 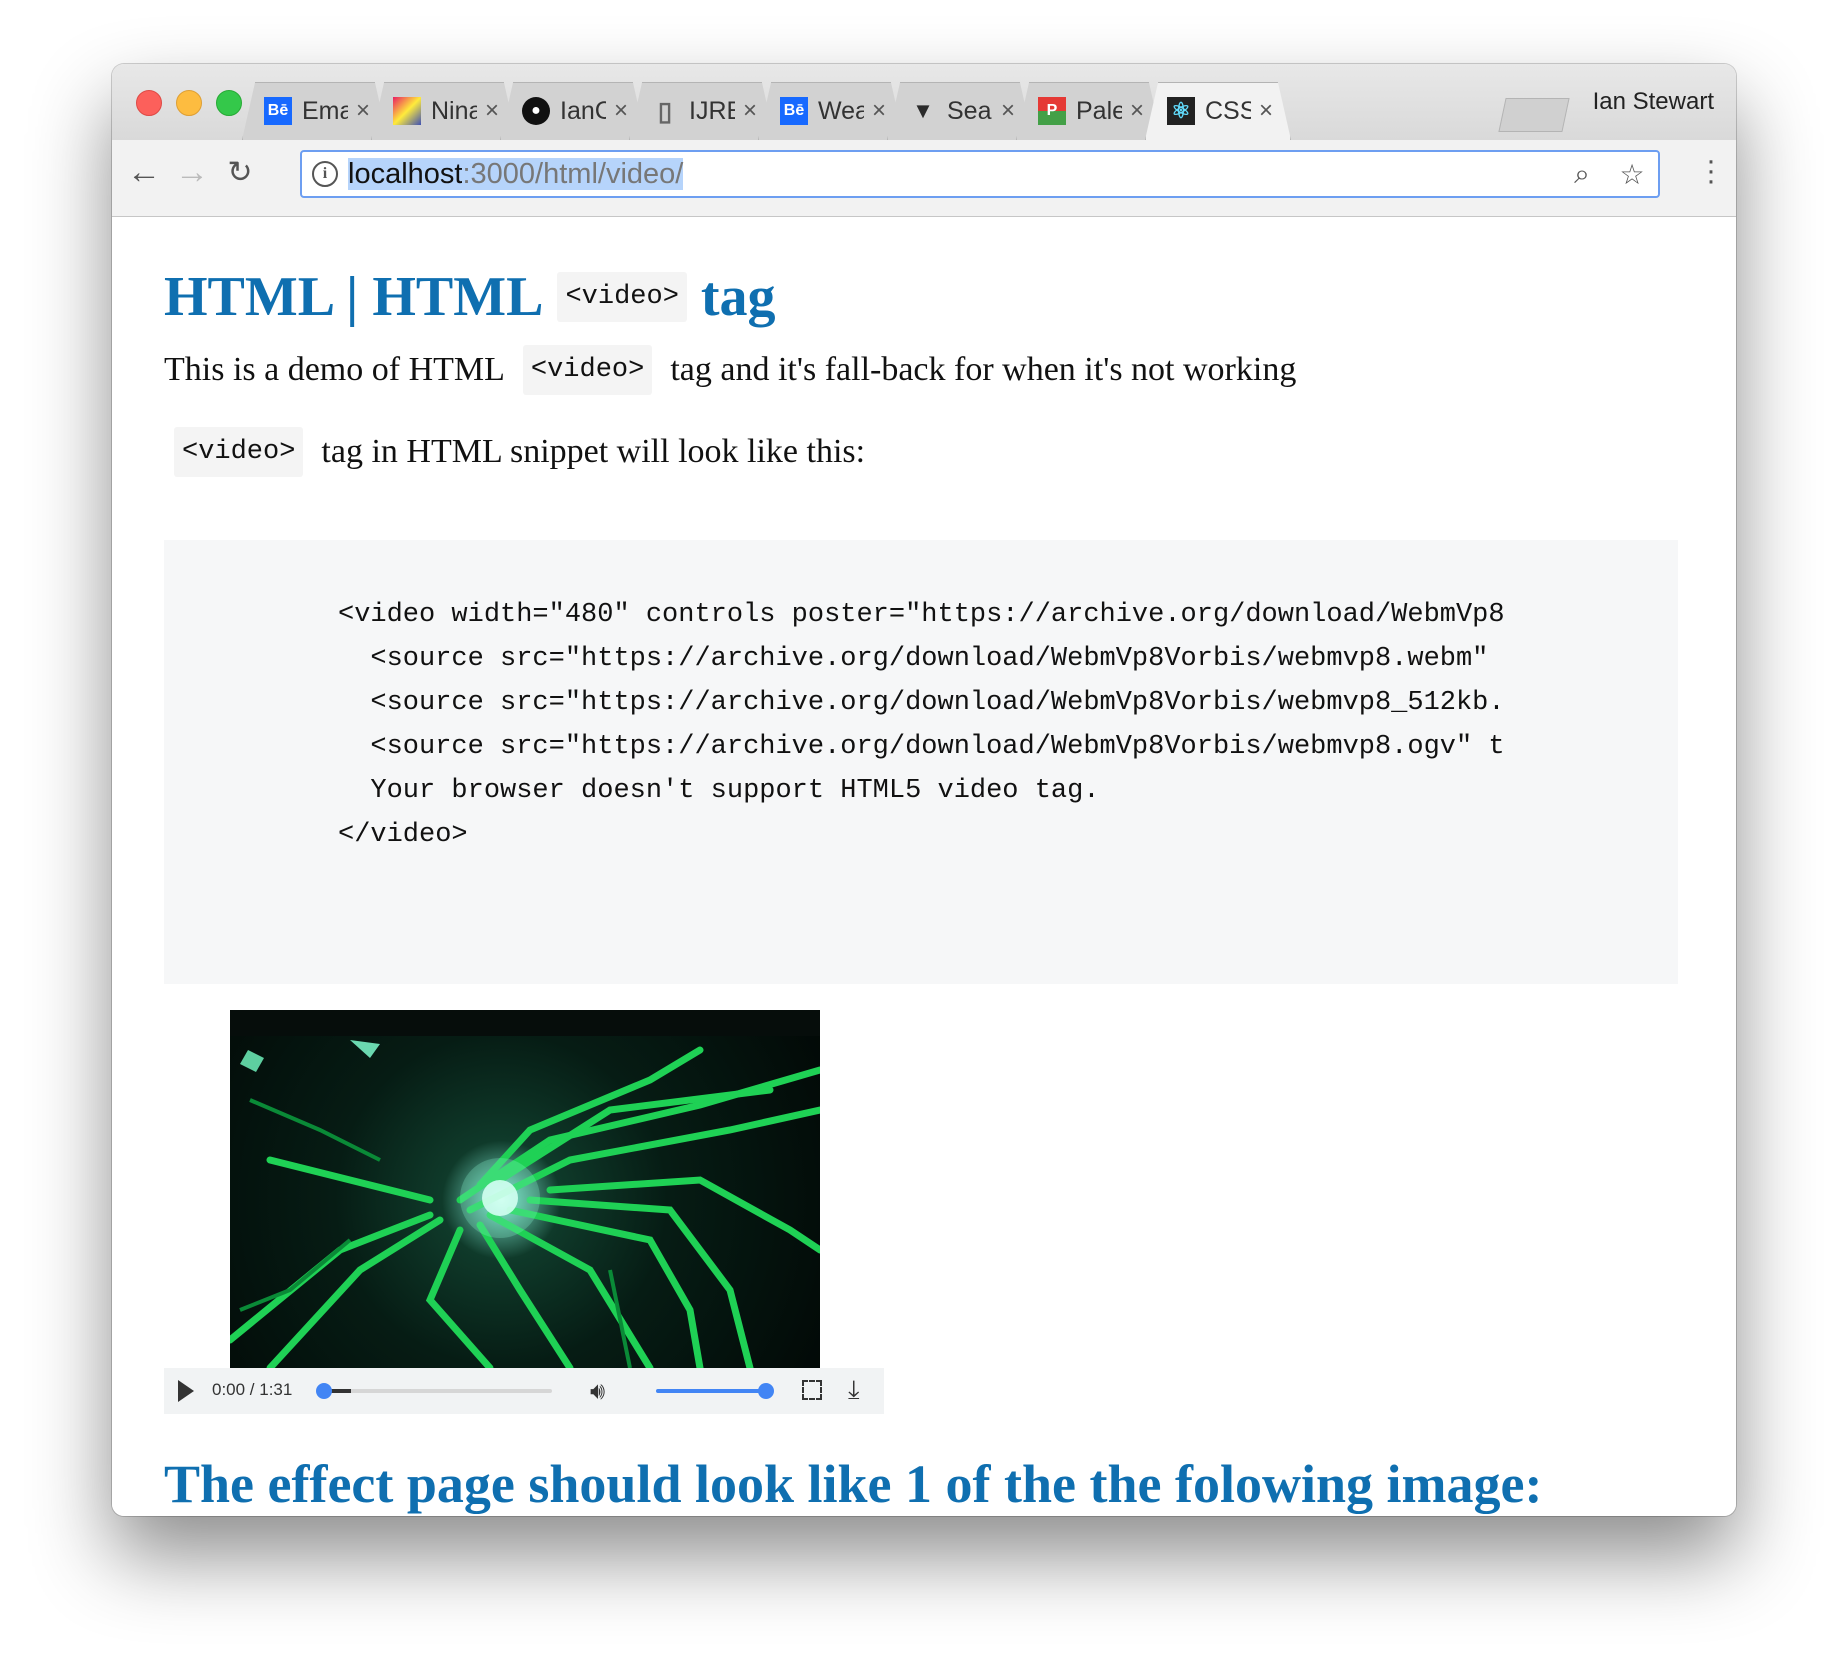 What do you see at coordinates (841, 110) in the screenshot?
I see `tab-title: Wea` at bounding box center [841, 110].